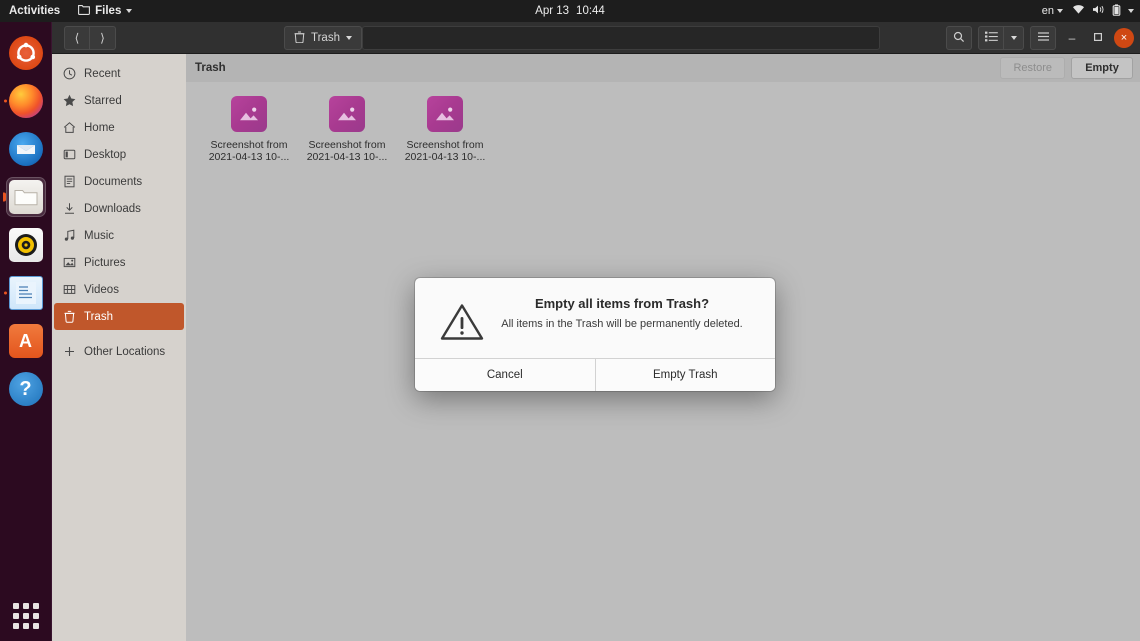  I want to click on dialog-title: Empty all items from Trash?, so click(622, 303).